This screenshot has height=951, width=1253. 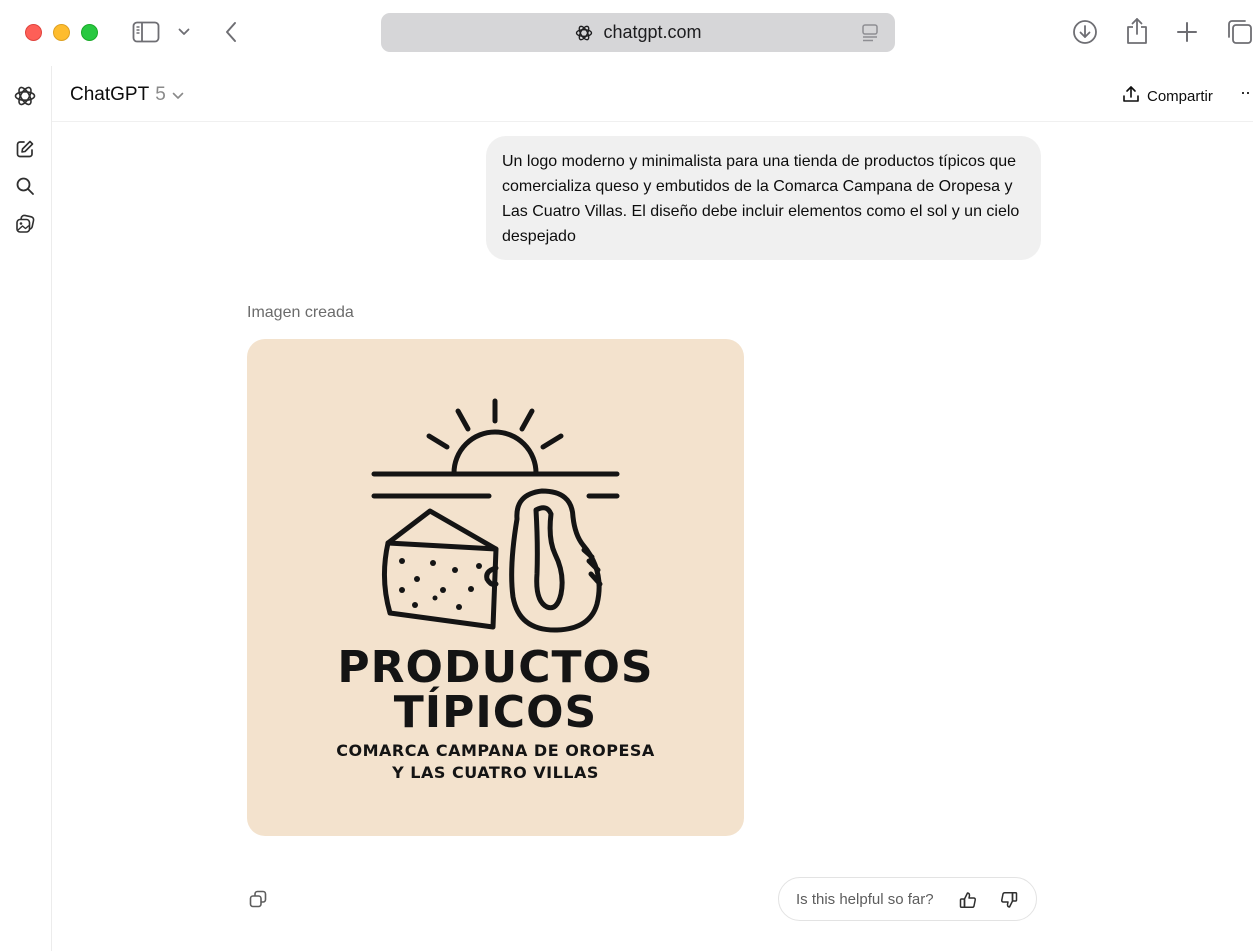 I want to click on cheese-holes, so click(x=440, y=584).